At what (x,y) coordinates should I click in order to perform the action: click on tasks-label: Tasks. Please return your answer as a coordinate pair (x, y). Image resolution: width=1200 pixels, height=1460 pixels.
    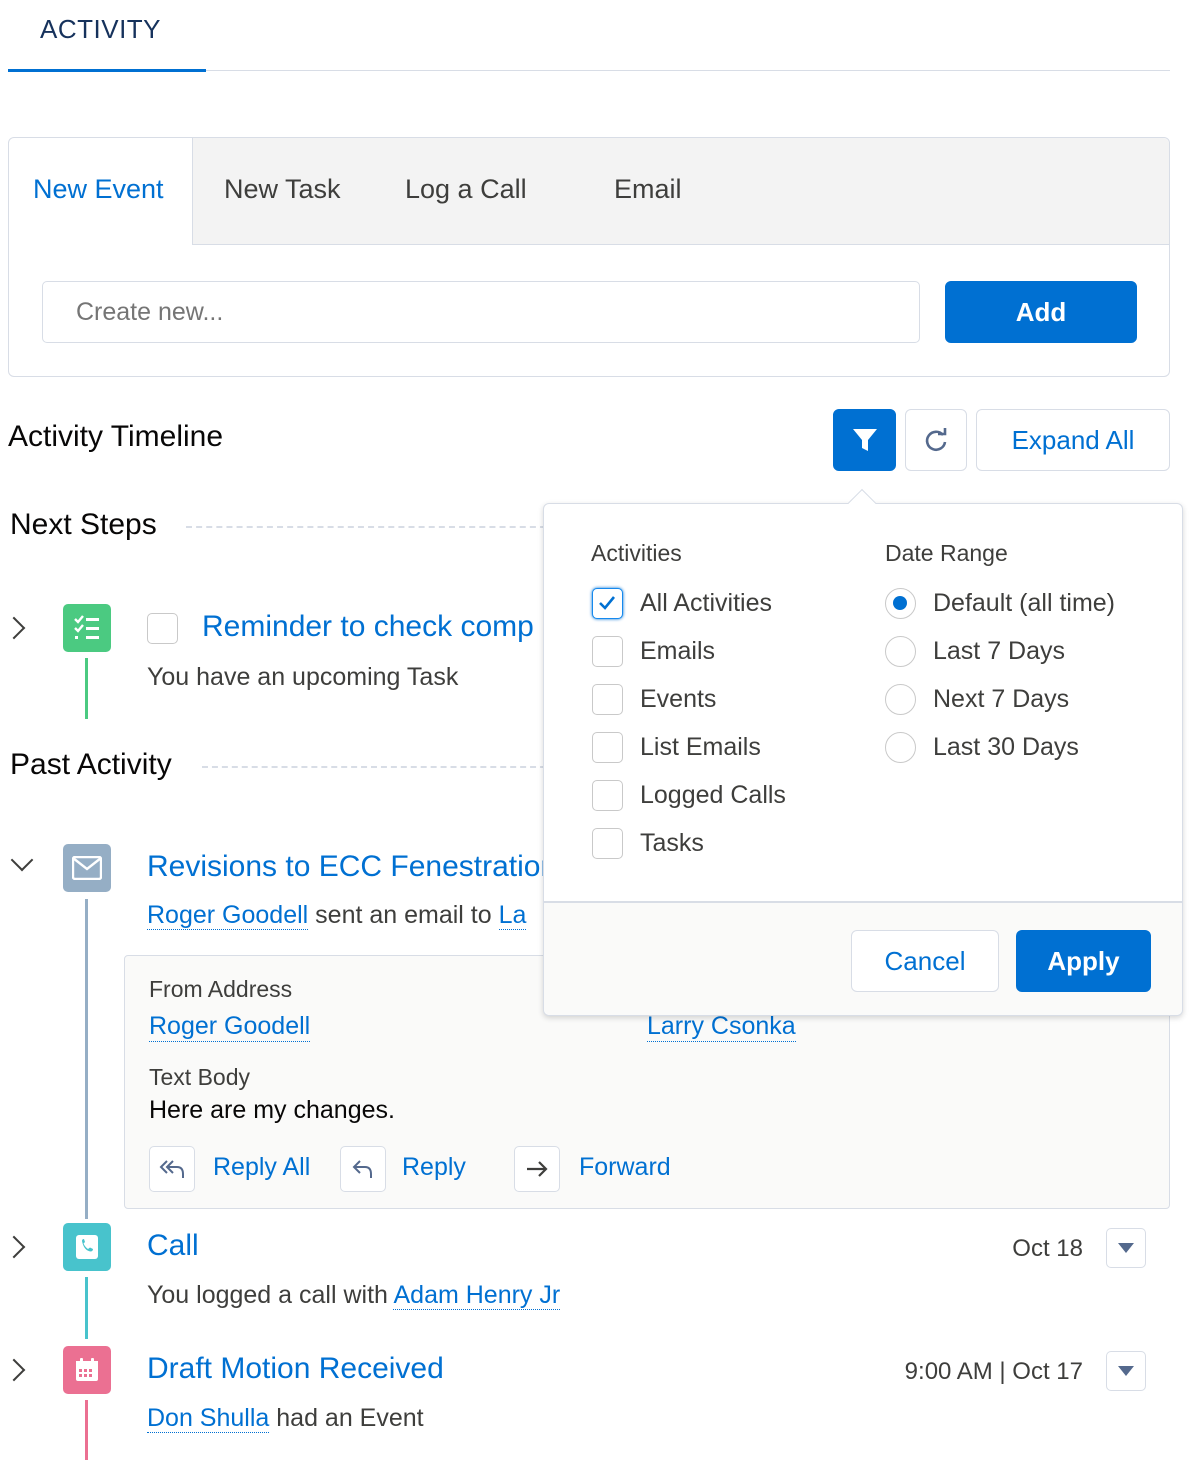
    Looking at the image, I should click on (672, 843).